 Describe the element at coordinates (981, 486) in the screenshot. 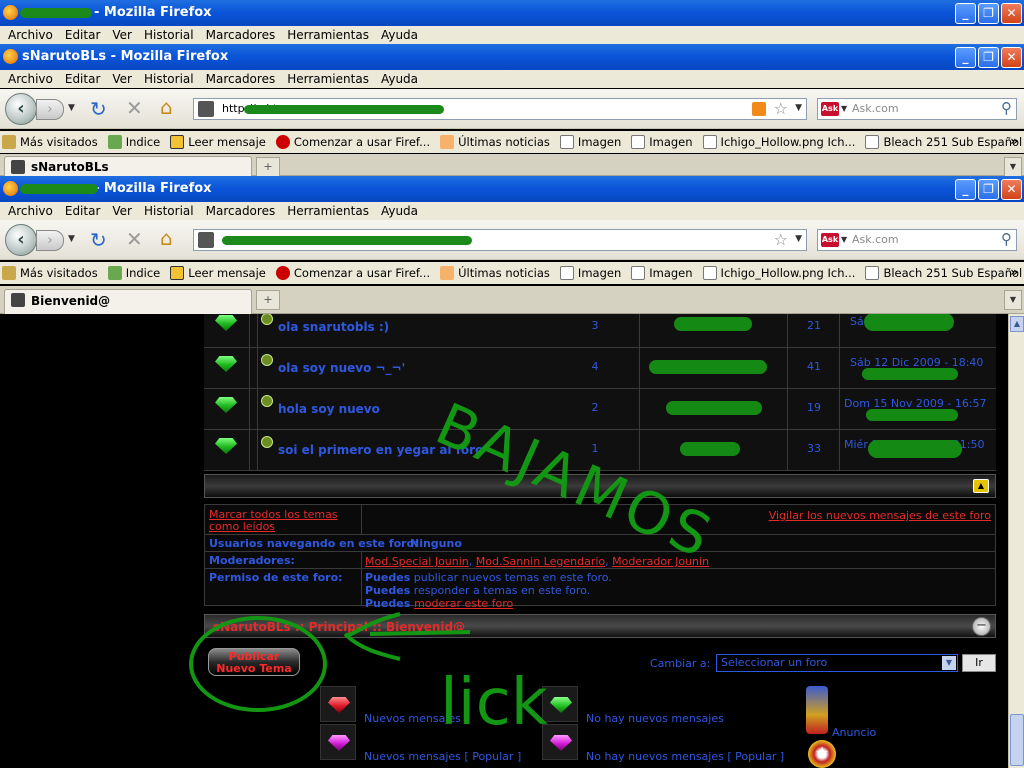

I see `back-to-top-icon: ▲` at that location.